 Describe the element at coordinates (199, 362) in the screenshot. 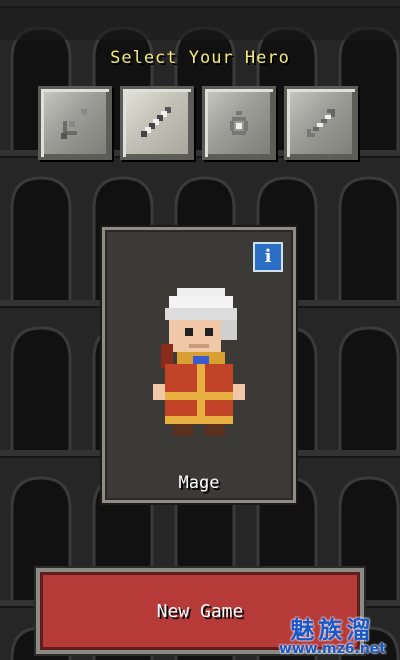

I see `mage-sprite` at that location.